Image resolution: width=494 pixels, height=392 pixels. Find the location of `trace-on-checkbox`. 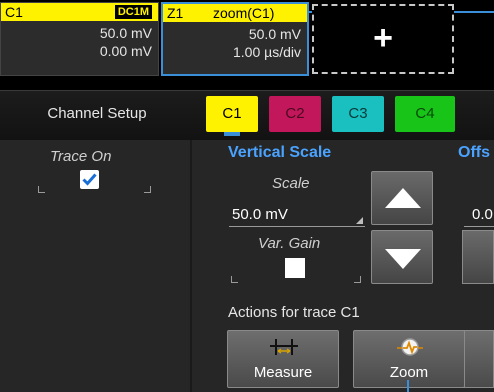

trace-on-checkbox is located at coordinates (89, 179).